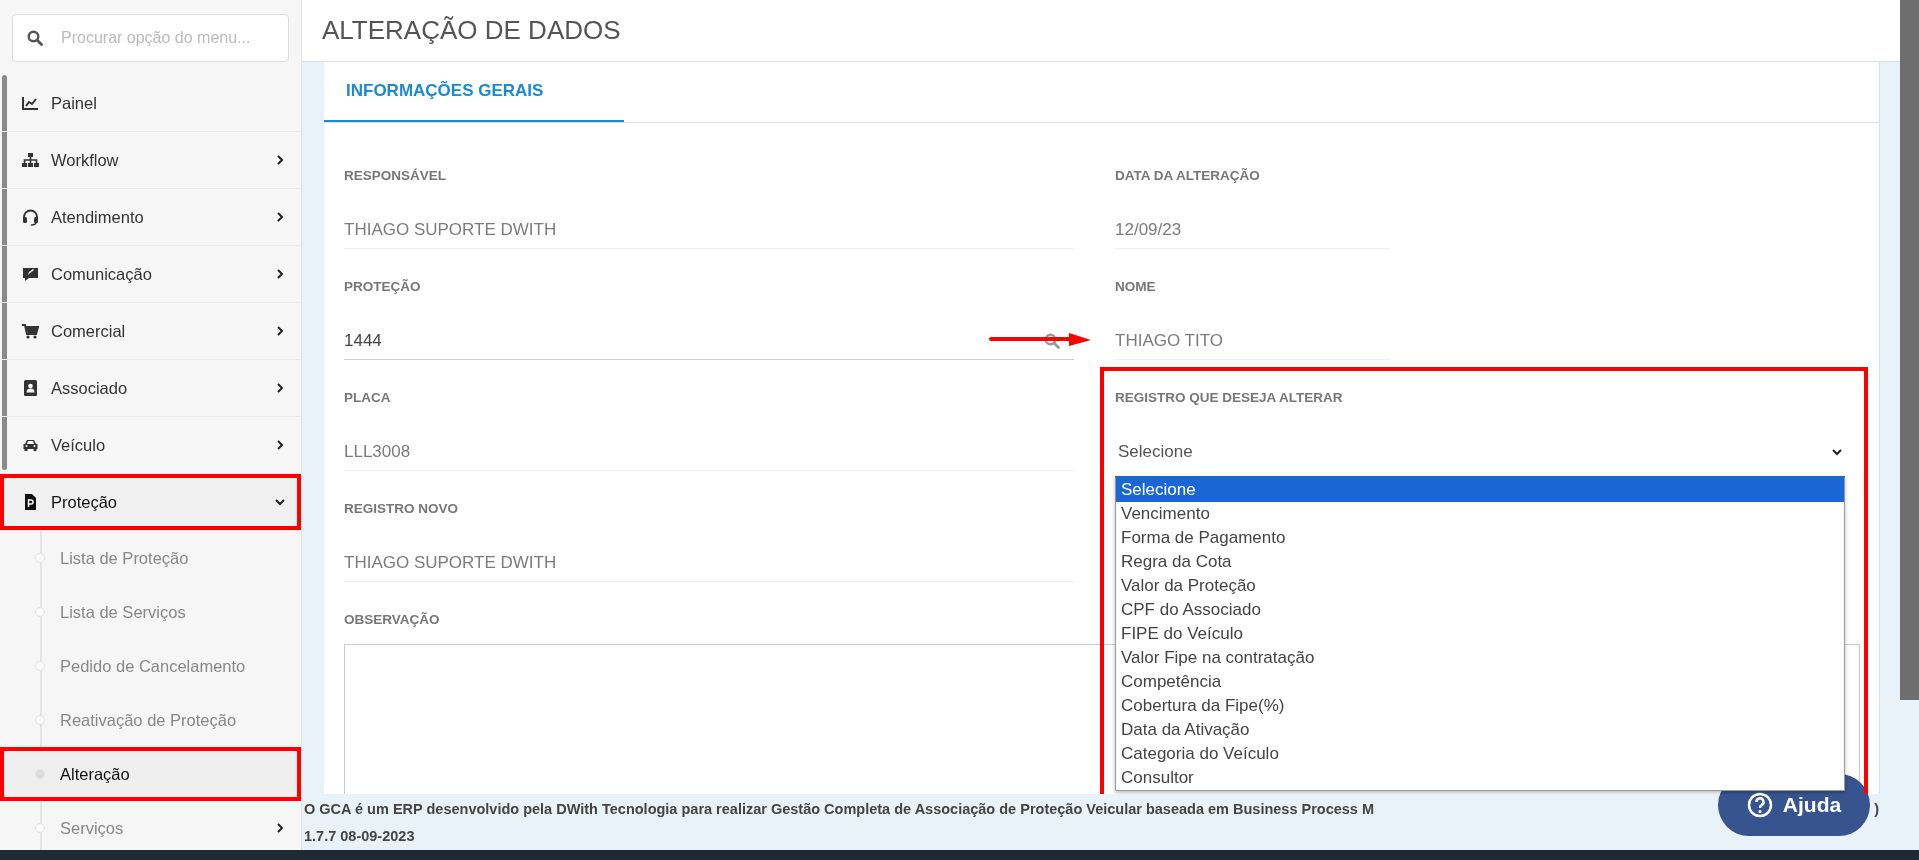 This screenshot has width=1919, height=860. I want to click on sidebar-item: Workflow, so click(150, 160).